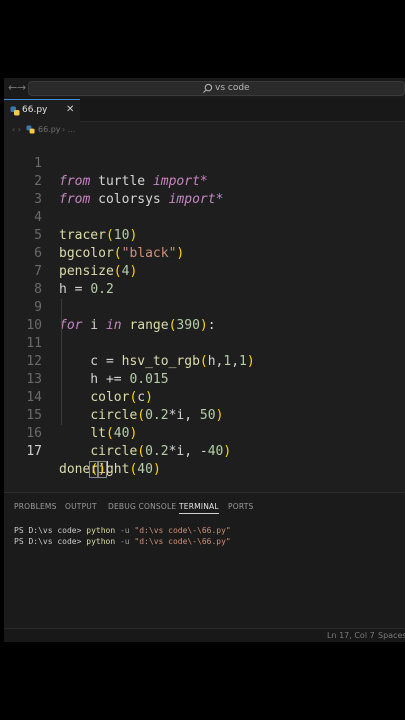 This screenshot has width=405, height=720. Describe the element at coordinates (70, 109) in the screenshot. I see `close-icon: ✕` at that location.